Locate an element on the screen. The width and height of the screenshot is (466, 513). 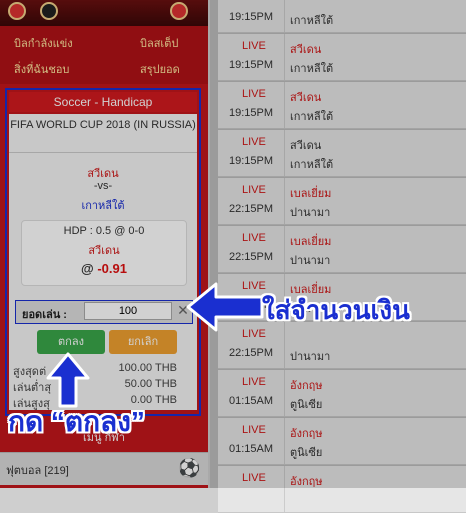
limit-value: 100.00 THB is located at coordinates (147, 368).